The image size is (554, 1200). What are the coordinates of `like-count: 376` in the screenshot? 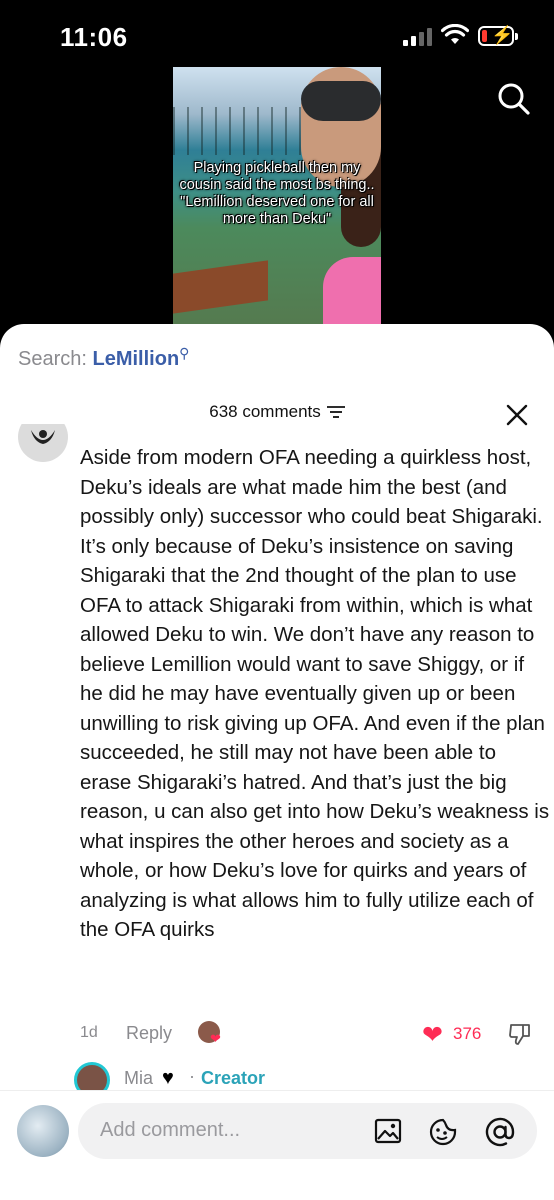 It's located at (467, 1033).